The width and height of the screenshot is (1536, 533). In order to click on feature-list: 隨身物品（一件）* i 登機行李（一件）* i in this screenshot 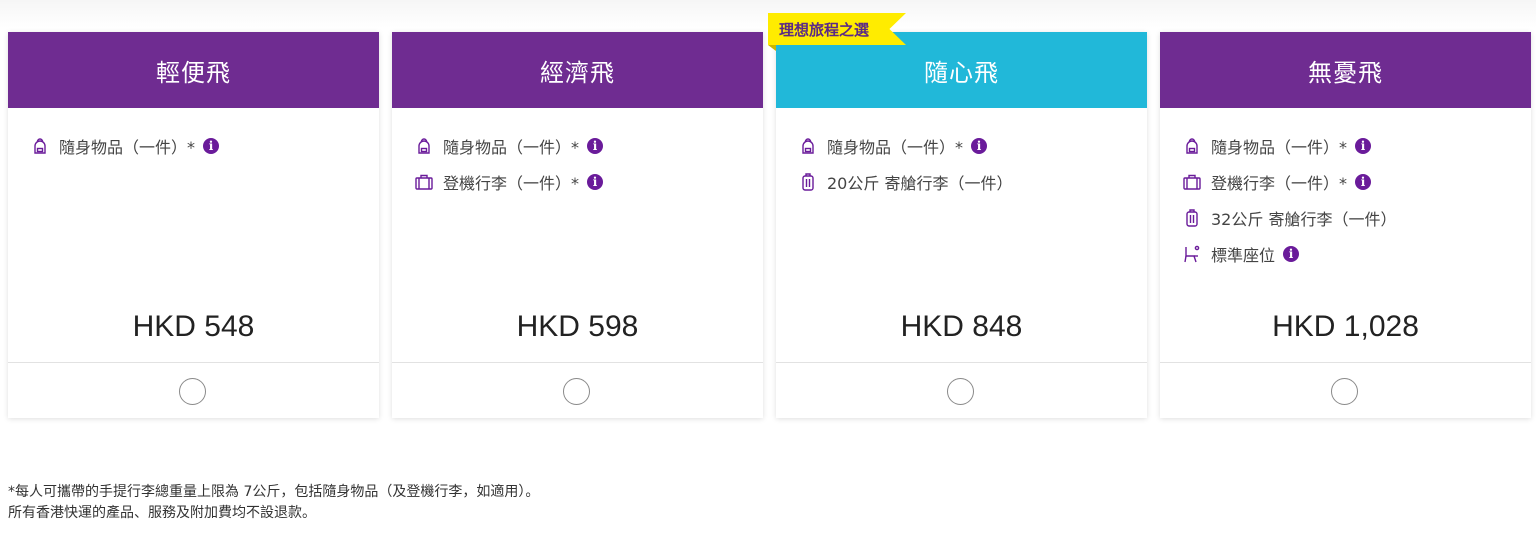, I will do `click(509, 164)`.